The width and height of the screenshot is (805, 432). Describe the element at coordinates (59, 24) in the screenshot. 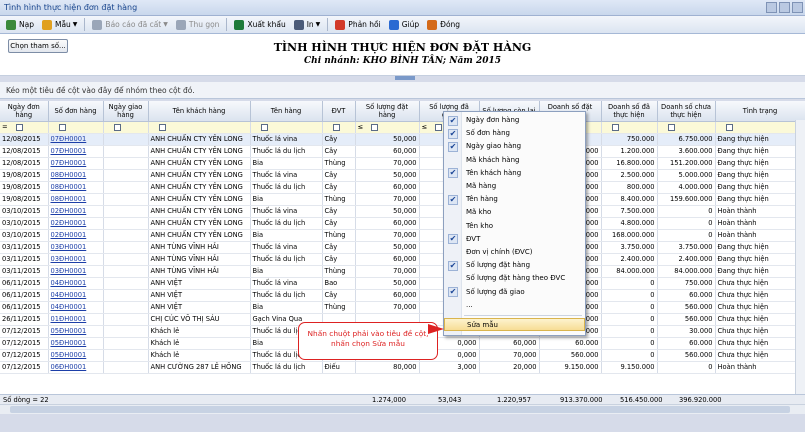

I see `toolbar-button-1: Mẫu ▼` at that location.